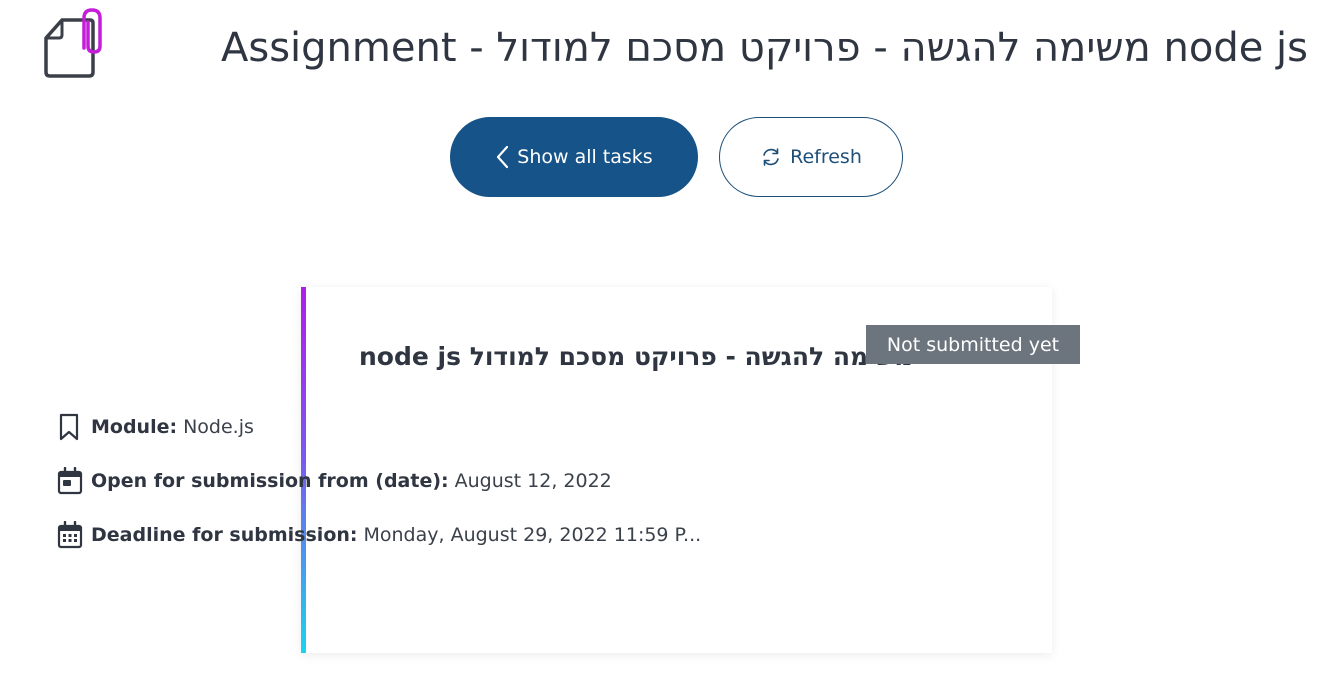 Image resolution: width=1324 pixels, height=684 pixels. Describe the element at coordinates (224, 535) in the screenshot. I see `deadline-label: Deadline for submission:` at that location.